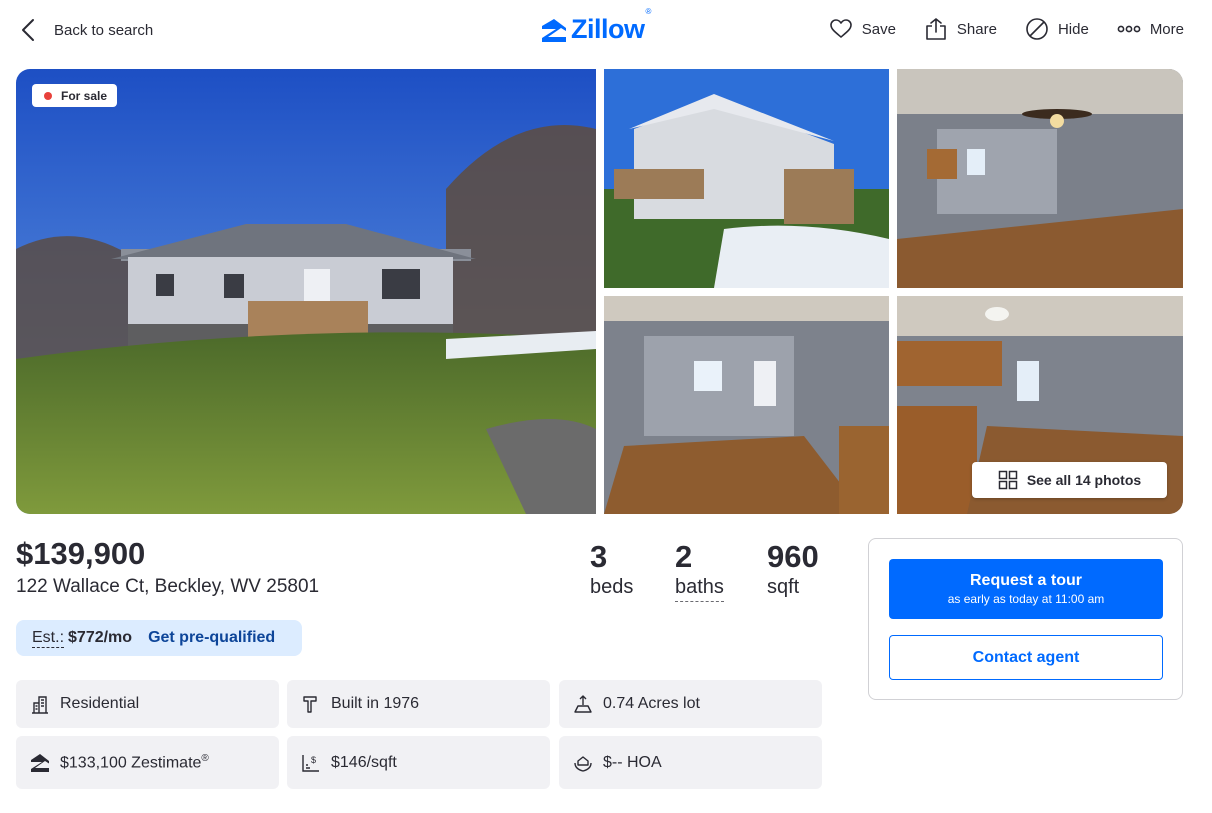 This screenshot has height=813, width=1212. Describe the element at coordinates (28, 30) in the screenshot. I see `chevron-left-icon` at that location.